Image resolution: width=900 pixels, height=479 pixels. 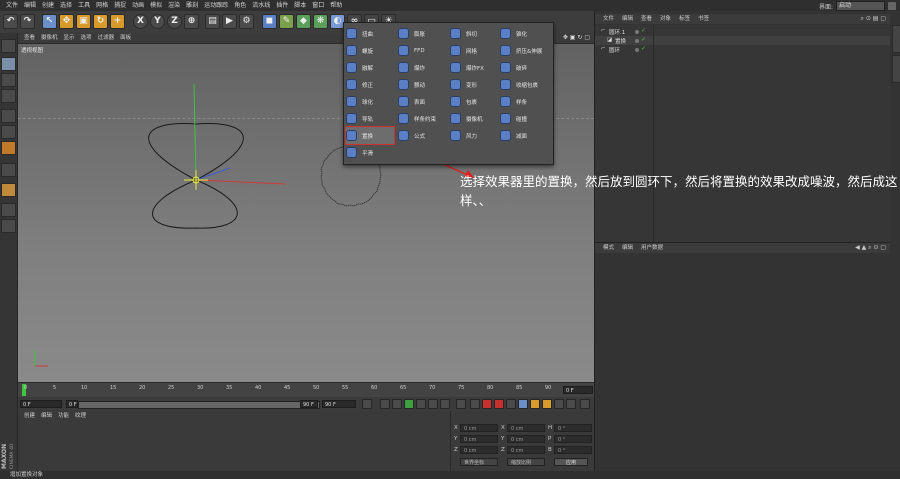 I want to click on axis-y-button: Y, so click(x=157, y=21).